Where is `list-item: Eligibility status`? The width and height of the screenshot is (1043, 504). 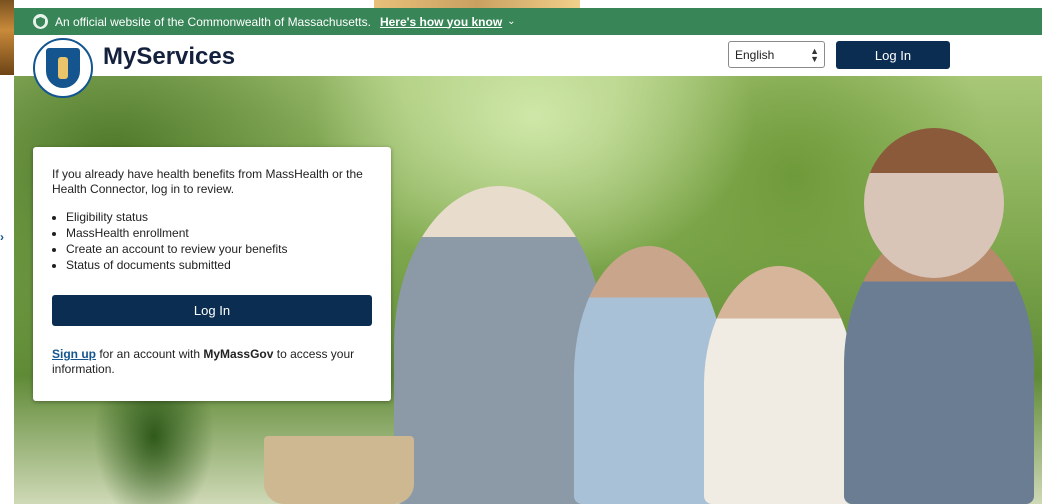
list-item: Eligibility status is located at coordinates (219, 217).